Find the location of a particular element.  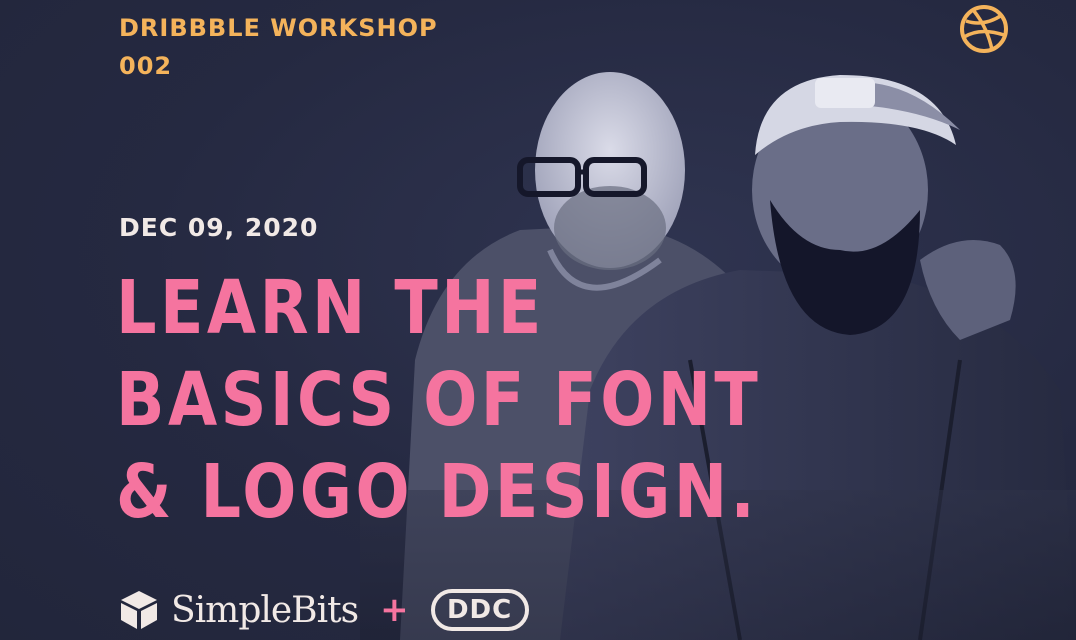

workshop-title-line1: DRIBBBLE WORKSHOP is located at coordinates (278, 28).